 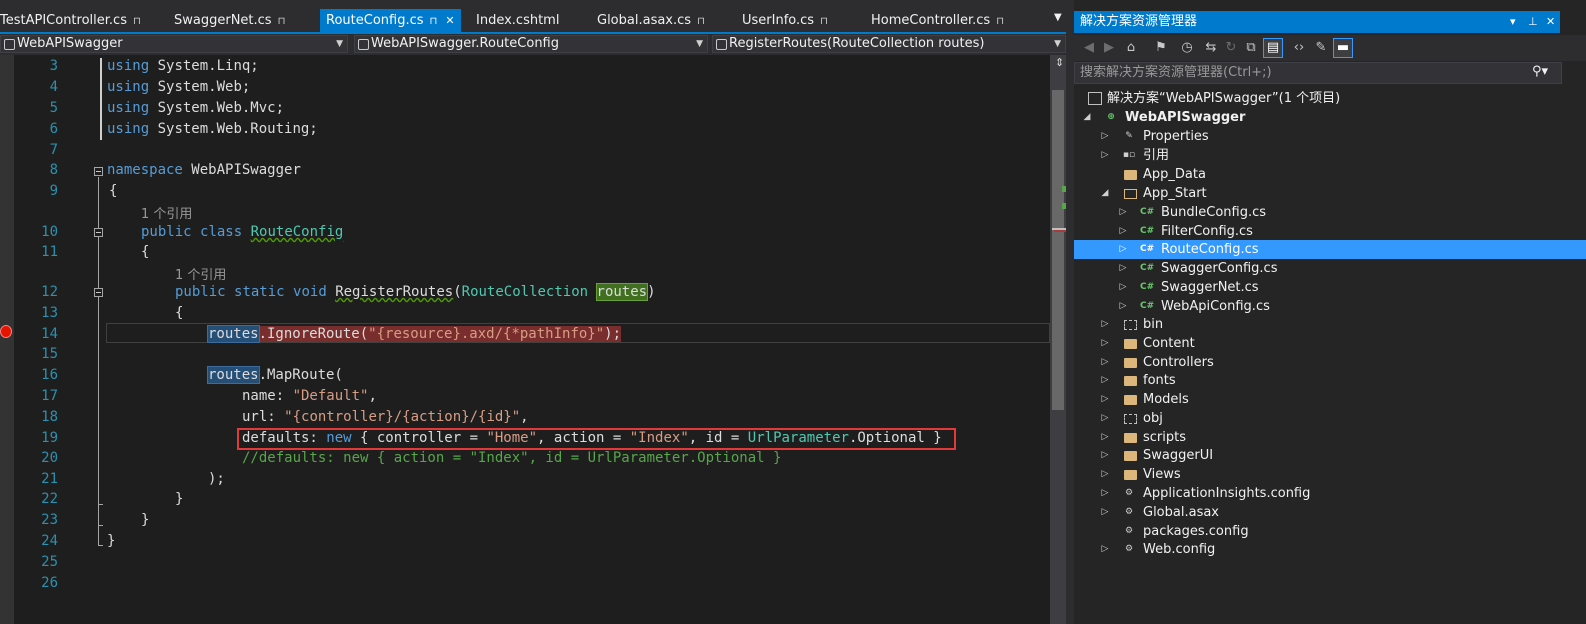 I want to click on panel-splitter, so click(x=1070, y=312).